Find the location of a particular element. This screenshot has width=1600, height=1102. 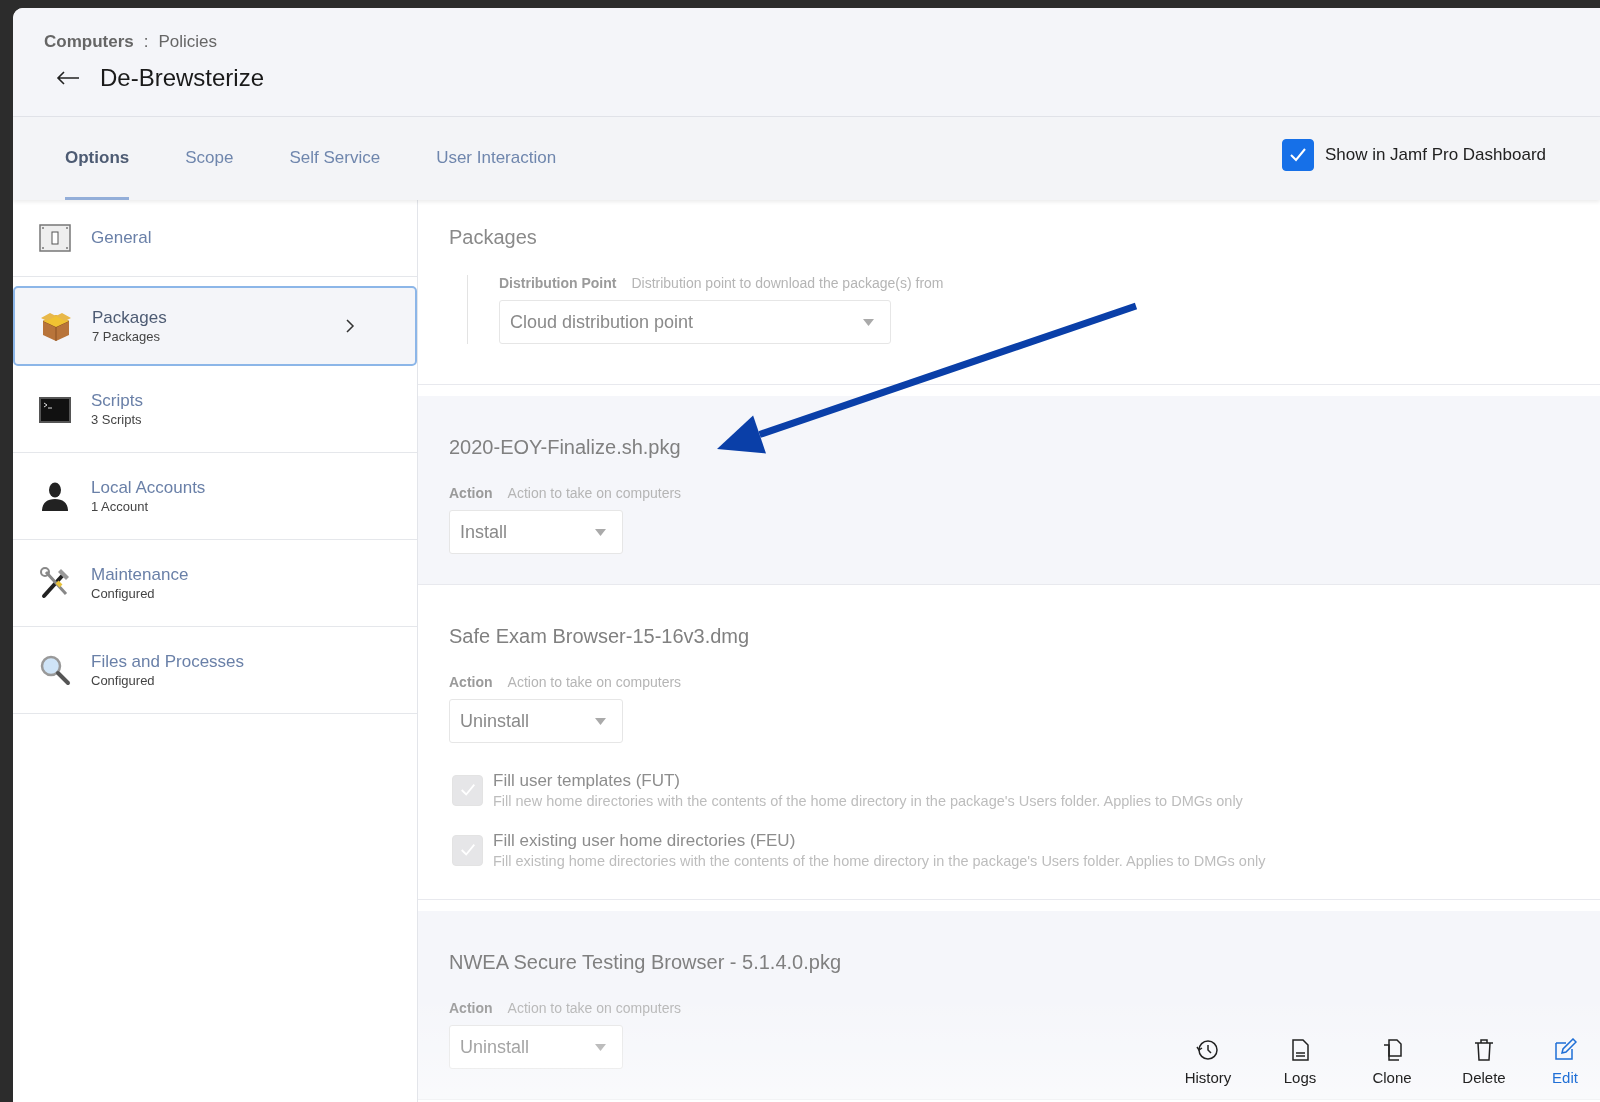

package-name: 2020-EOY-Finalize.sh.pkg is located at coordinates (565, 447).